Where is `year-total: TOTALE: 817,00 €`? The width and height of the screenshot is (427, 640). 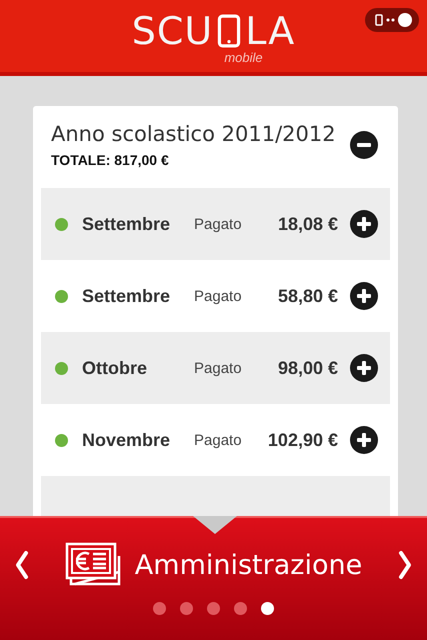 year-total: TOTALE: 817,00 € is located at coordinates (110, 160).